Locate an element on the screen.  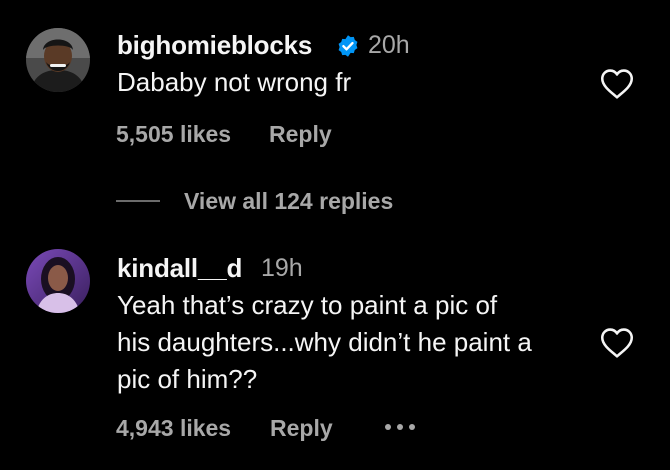
verified-badge-icon is located at coordinates (348, 46).